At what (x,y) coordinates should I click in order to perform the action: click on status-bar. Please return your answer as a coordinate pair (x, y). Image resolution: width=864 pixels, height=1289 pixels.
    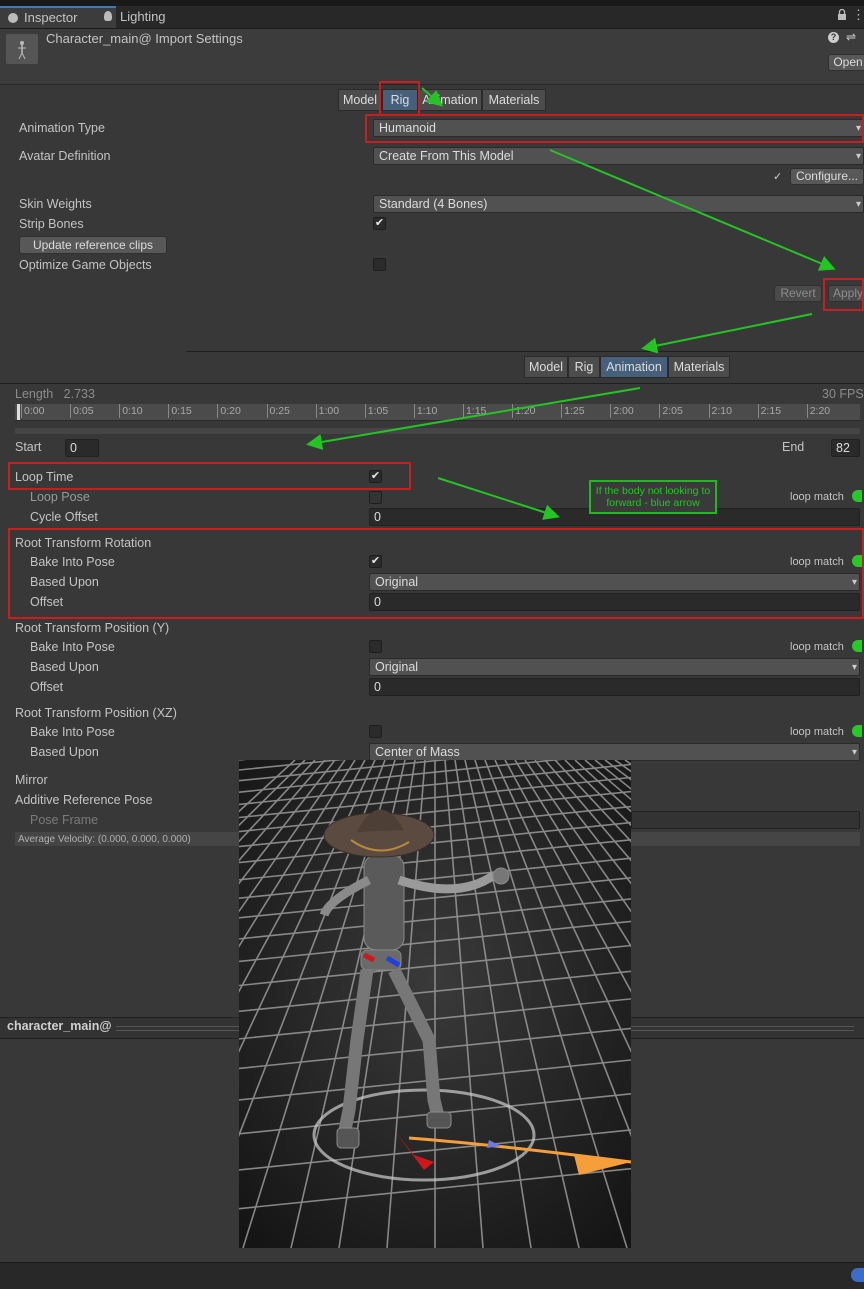
    Looking at the image, I should click on (432, 1275).